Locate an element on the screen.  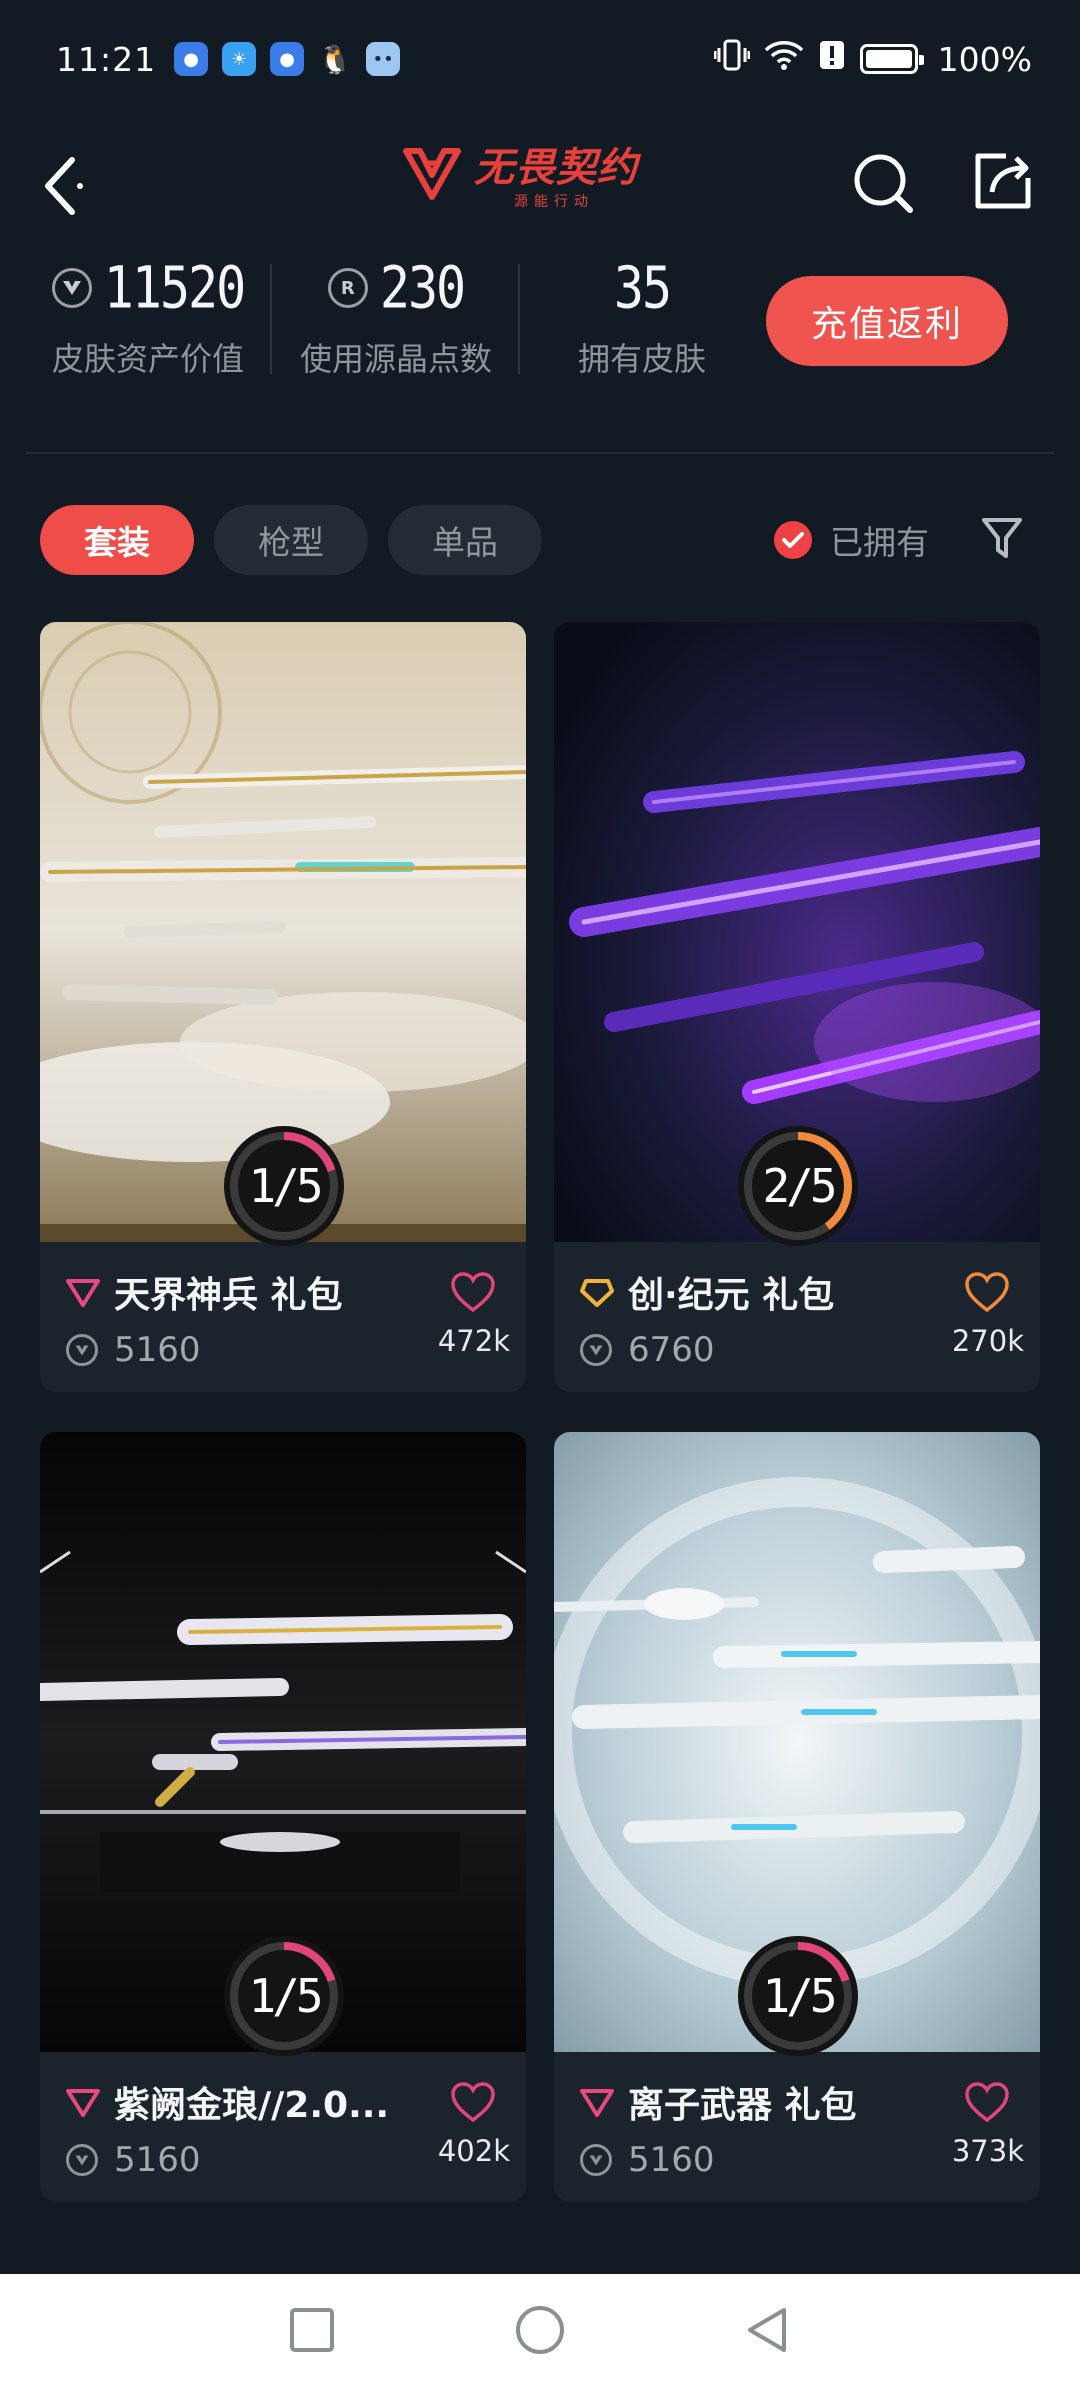
category-tabs: 套装 枪型 单品 is located at coordinates (291, 540).